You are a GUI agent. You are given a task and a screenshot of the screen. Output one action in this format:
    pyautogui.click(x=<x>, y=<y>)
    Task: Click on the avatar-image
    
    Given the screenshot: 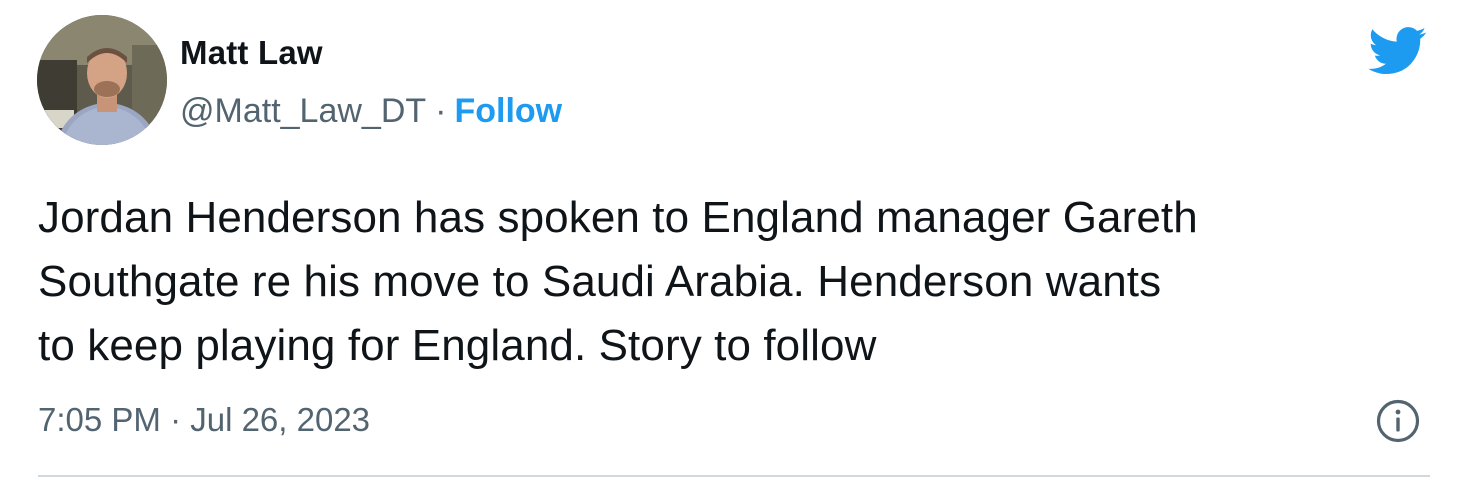 What is the action you would take?
    pyautogui.click(x=102, y=80)
    